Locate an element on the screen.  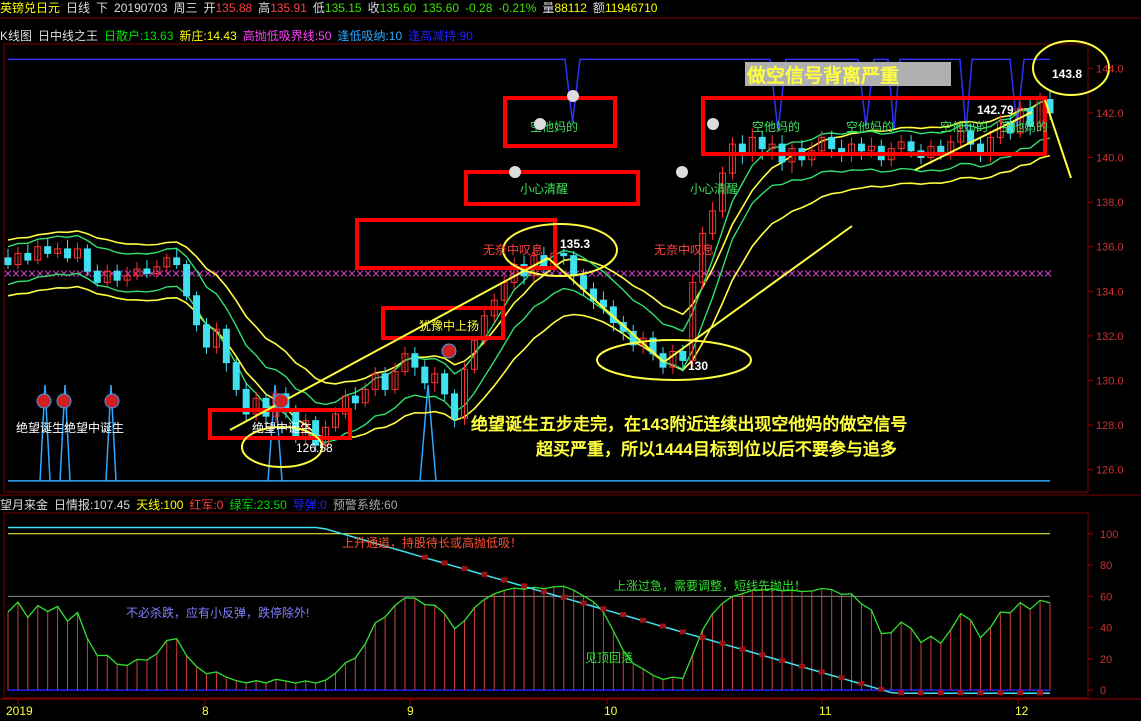
main-y-tick-label: 140.0 is located at coordinates (1110, 159).